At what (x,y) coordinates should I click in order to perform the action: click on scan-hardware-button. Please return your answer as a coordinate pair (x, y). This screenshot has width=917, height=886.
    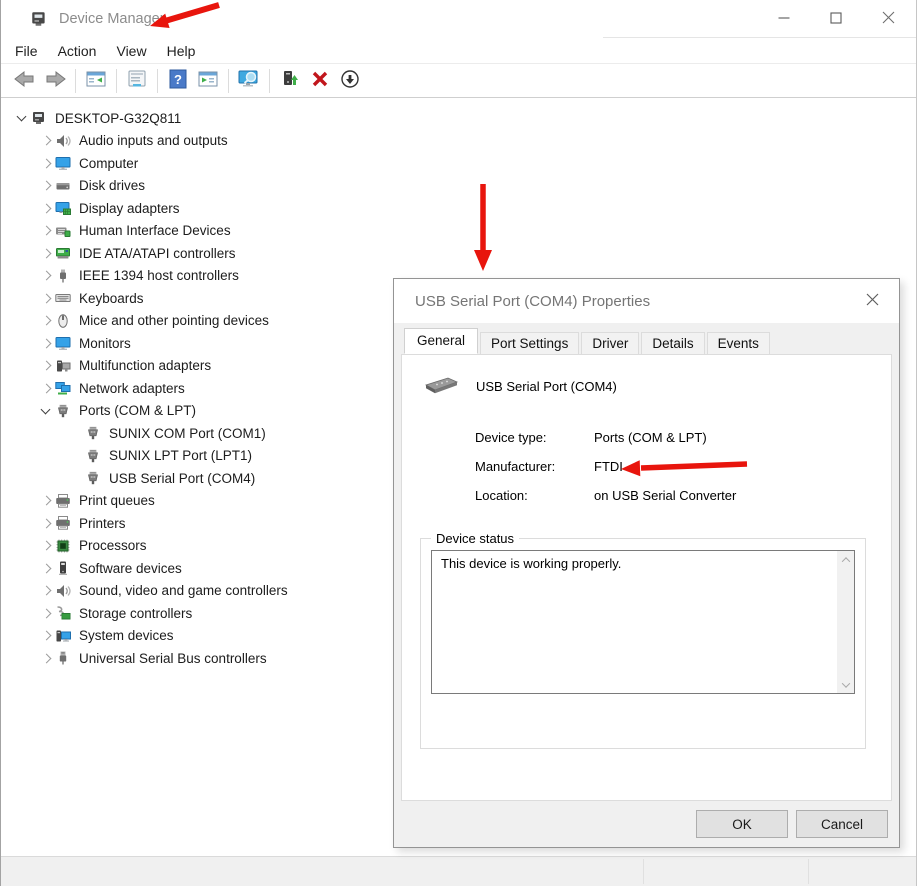
    Looking at the image, I should click on (249, 80).